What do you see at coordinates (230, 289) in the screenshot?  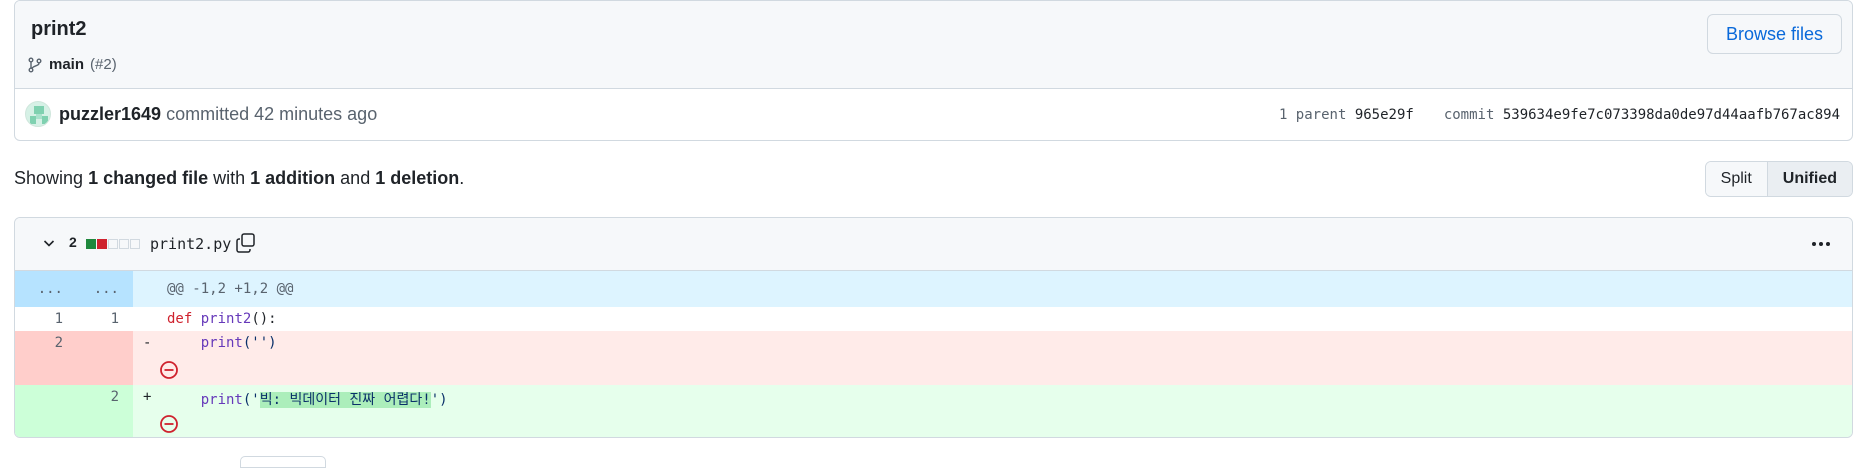 I see `hunk-header: @@ -1,2 +1,2 @@` at bounding box center [230, 289].